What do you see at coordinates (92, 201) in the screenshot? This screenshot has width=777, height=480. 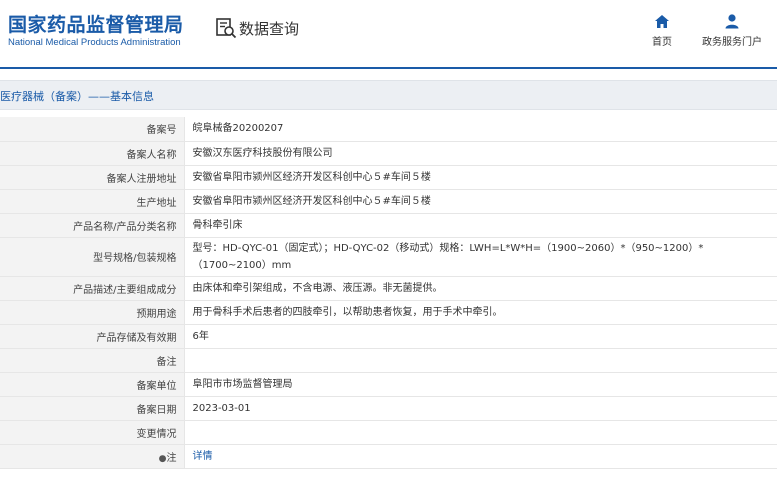 I see `row-key: 生产地址` at bounding box center [92, 201].